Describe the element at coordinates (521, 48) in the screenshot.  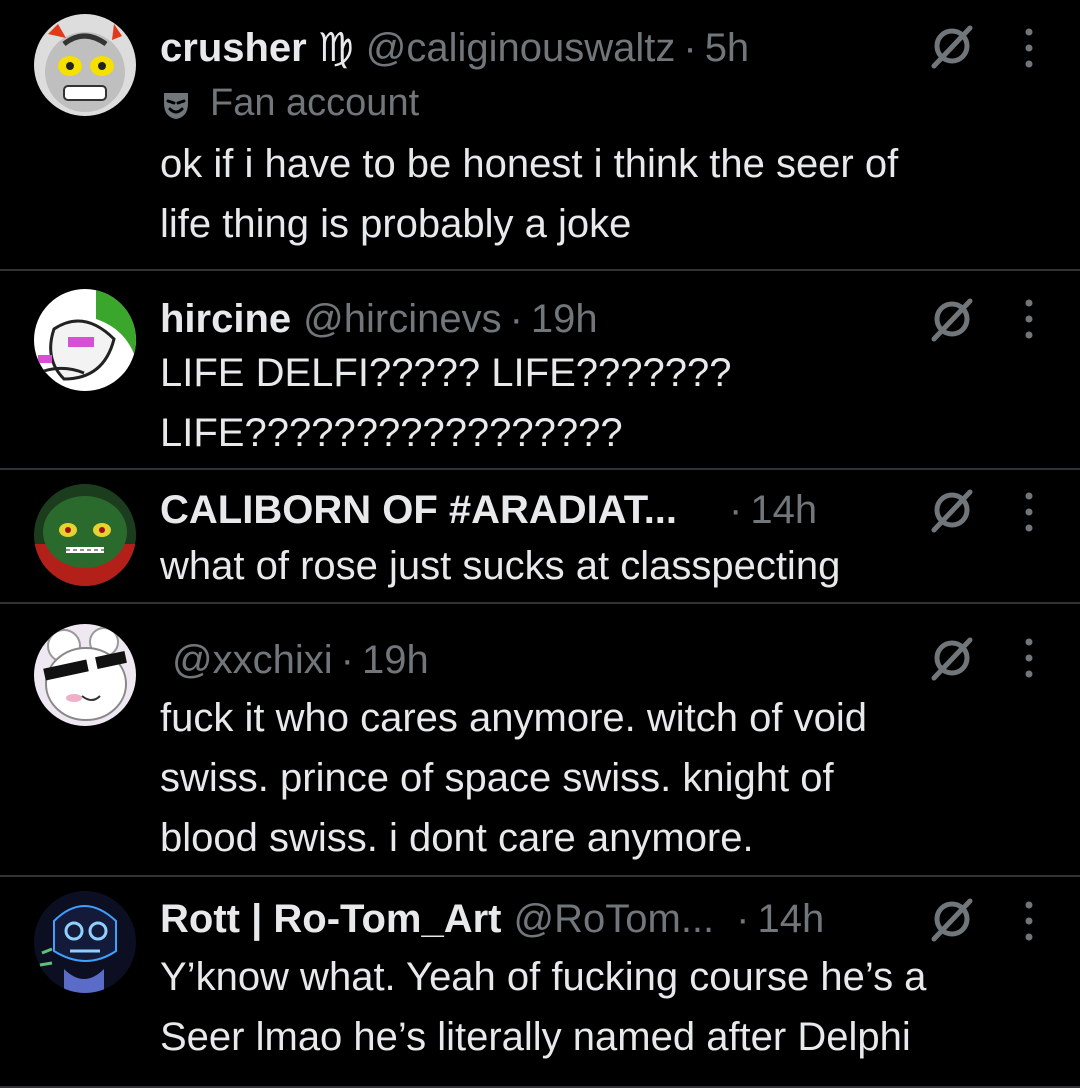
I see `user-handle: @caliginouswaltz` at that location.